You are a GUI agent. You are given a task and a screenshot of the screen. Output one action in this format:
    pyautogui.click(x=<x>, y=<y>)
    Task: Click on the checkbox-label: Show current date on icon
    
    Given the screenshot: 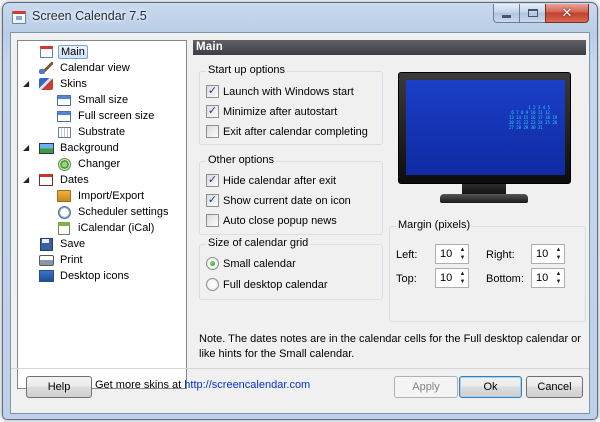 What is the action you would take?
    pyautogui.click(x=287, y=200)
    